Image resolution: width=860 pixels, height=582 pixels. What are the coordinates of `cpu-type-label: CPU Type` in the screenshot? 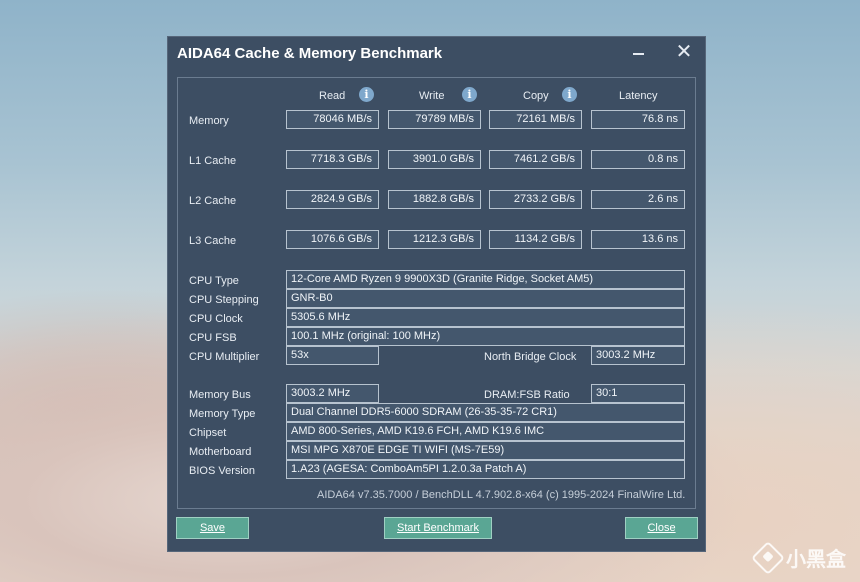 It's located at (214, 281).